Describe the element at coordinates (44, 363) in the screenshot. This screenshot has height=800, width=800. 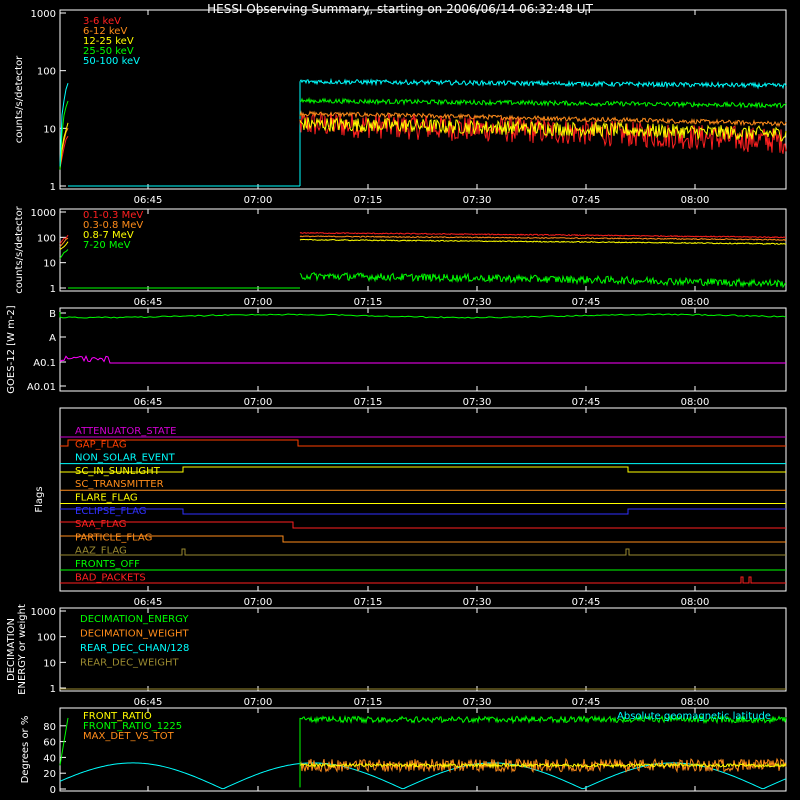
I see `y-tick-label: A0.1` at that location.